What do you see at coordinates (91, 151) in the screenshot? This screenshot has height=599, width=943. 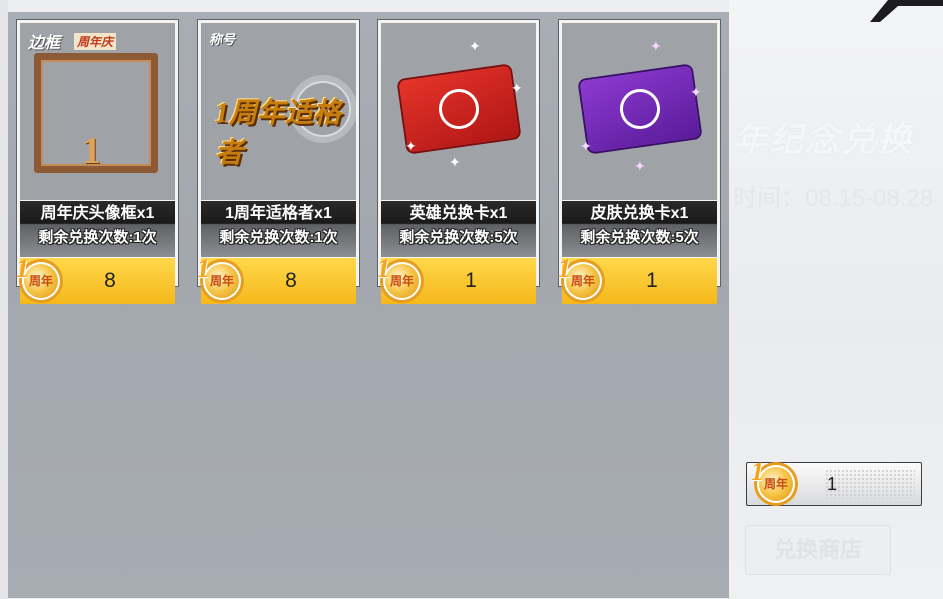 I see `item-art-text: 1` at bounding box center [91, 151].